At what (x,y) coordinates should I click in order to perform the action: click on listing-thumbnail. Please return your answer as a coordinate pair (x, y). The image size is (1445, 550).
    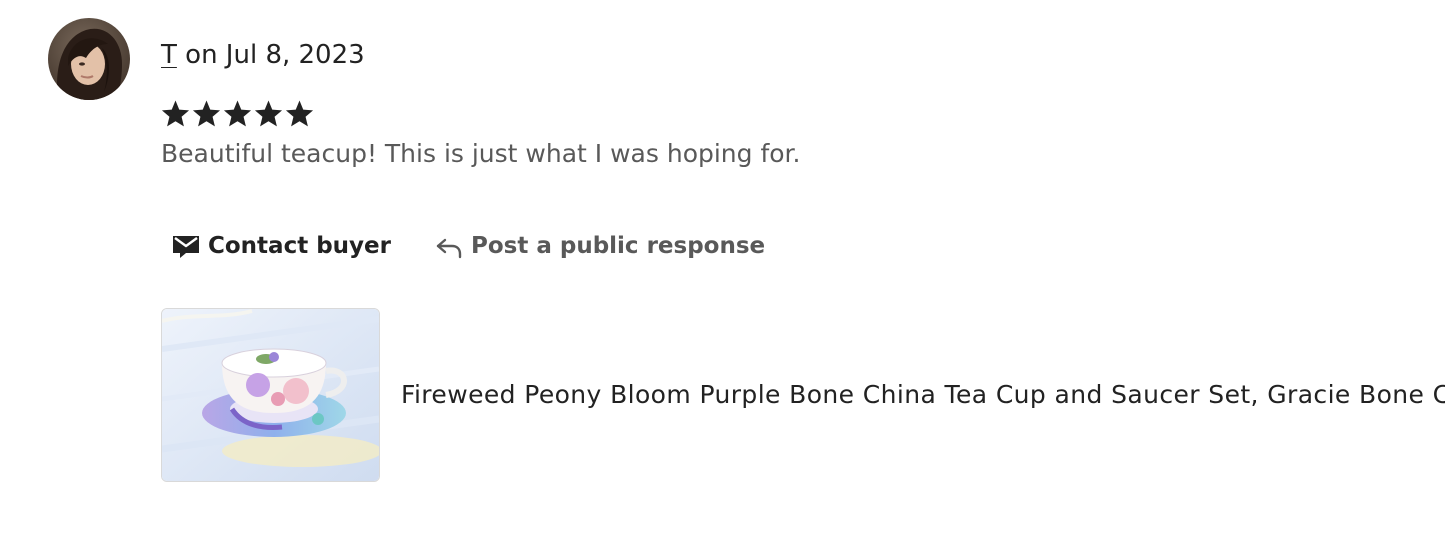
    Looking at the image, I should click on (270, 395).